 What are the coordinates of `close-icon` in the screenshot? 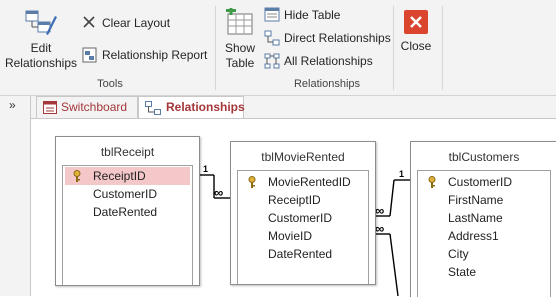 It's located at (416, 22).